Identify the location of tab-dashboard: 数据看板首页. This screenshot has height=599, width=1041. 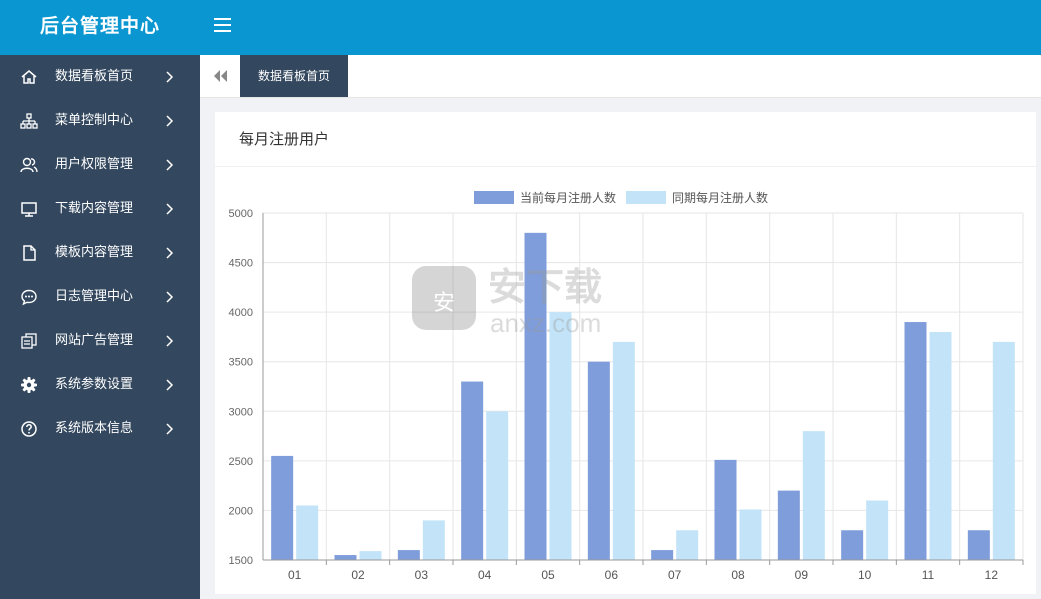
(294, 76).